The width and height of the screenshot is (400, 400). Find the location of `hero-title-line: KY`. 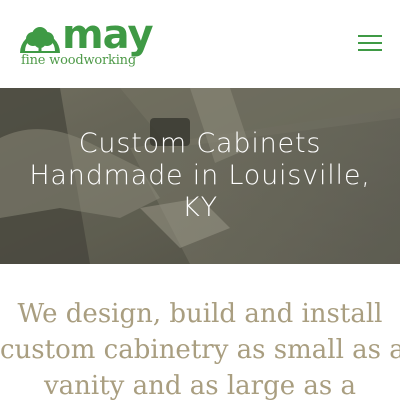

hero-title-line: KY is located at coordinates (200, 207).